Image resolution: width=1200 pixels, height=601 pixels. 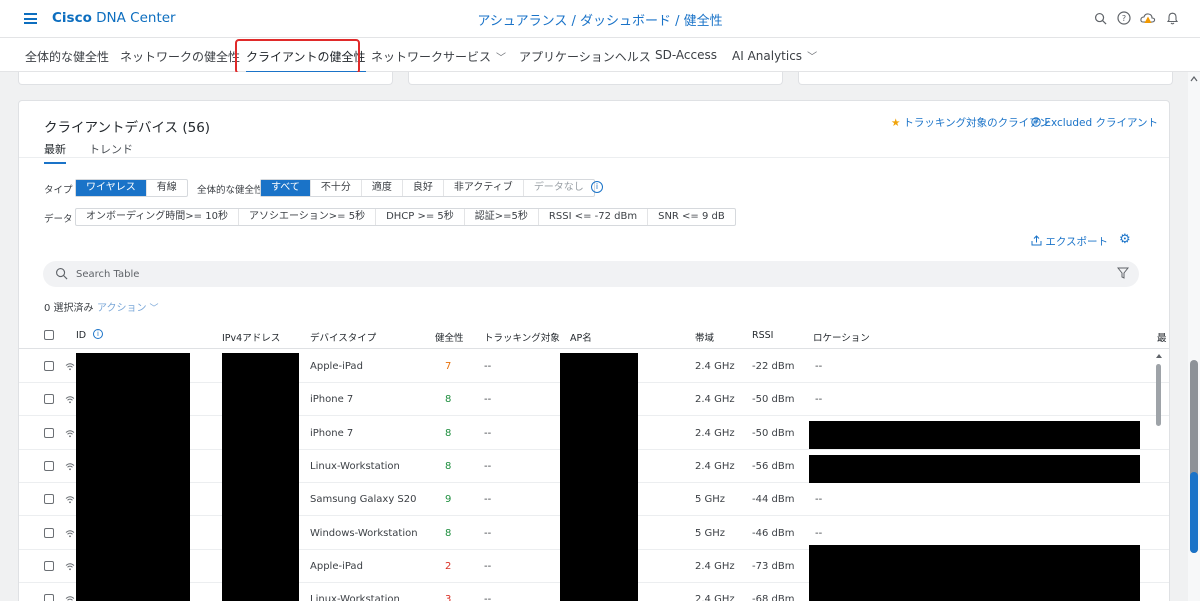 What do you see at coordinates (308, 217) in the screenshot?
I see `data-option-association: アソシエーション>= 5秒` at bounding box center [308, 217].